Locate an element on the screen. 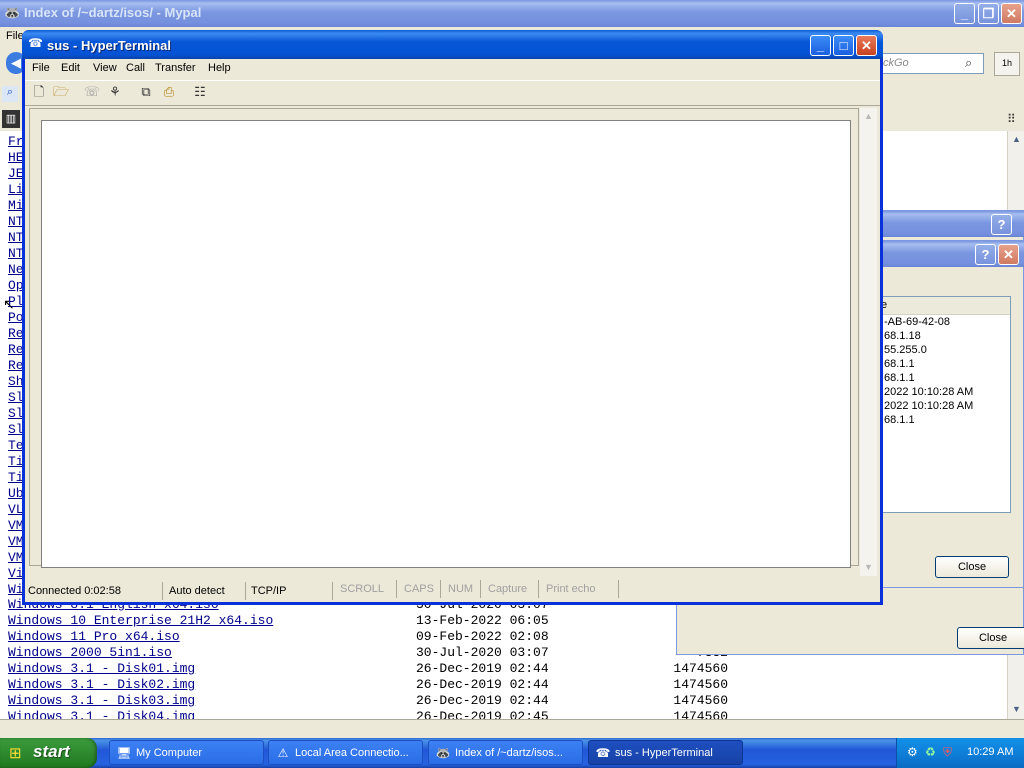 Image resolution: width=1024 pixels, height=768 pixels. file-date: 09-Feb-2022 02:08 is located at coordinates (482, 636).